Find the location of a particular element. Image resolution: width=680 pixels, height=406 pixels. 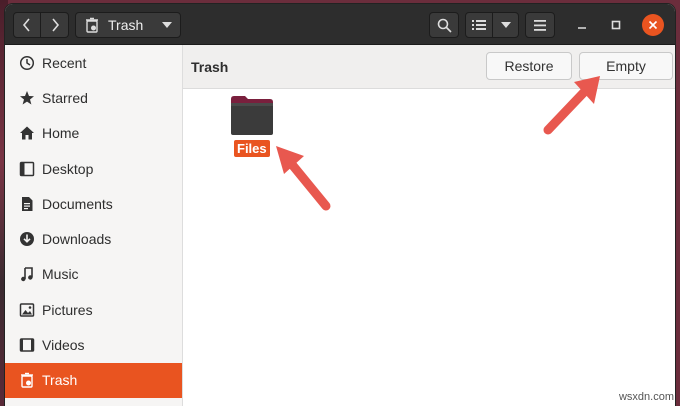

search-button is located at coordinates (444, 25).